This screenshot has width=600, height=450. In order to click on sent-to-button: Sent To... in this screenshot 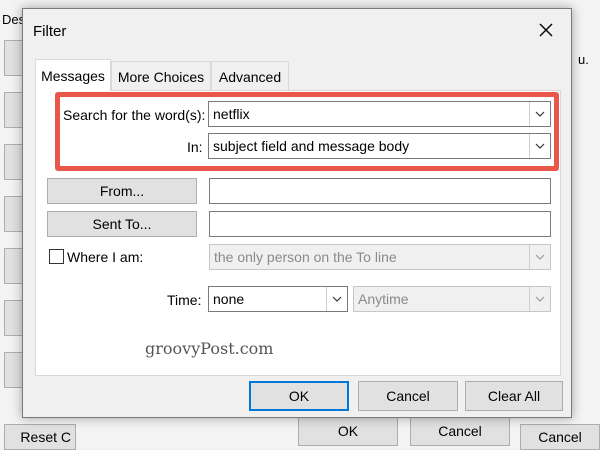, I will do `click(122, 224)`.